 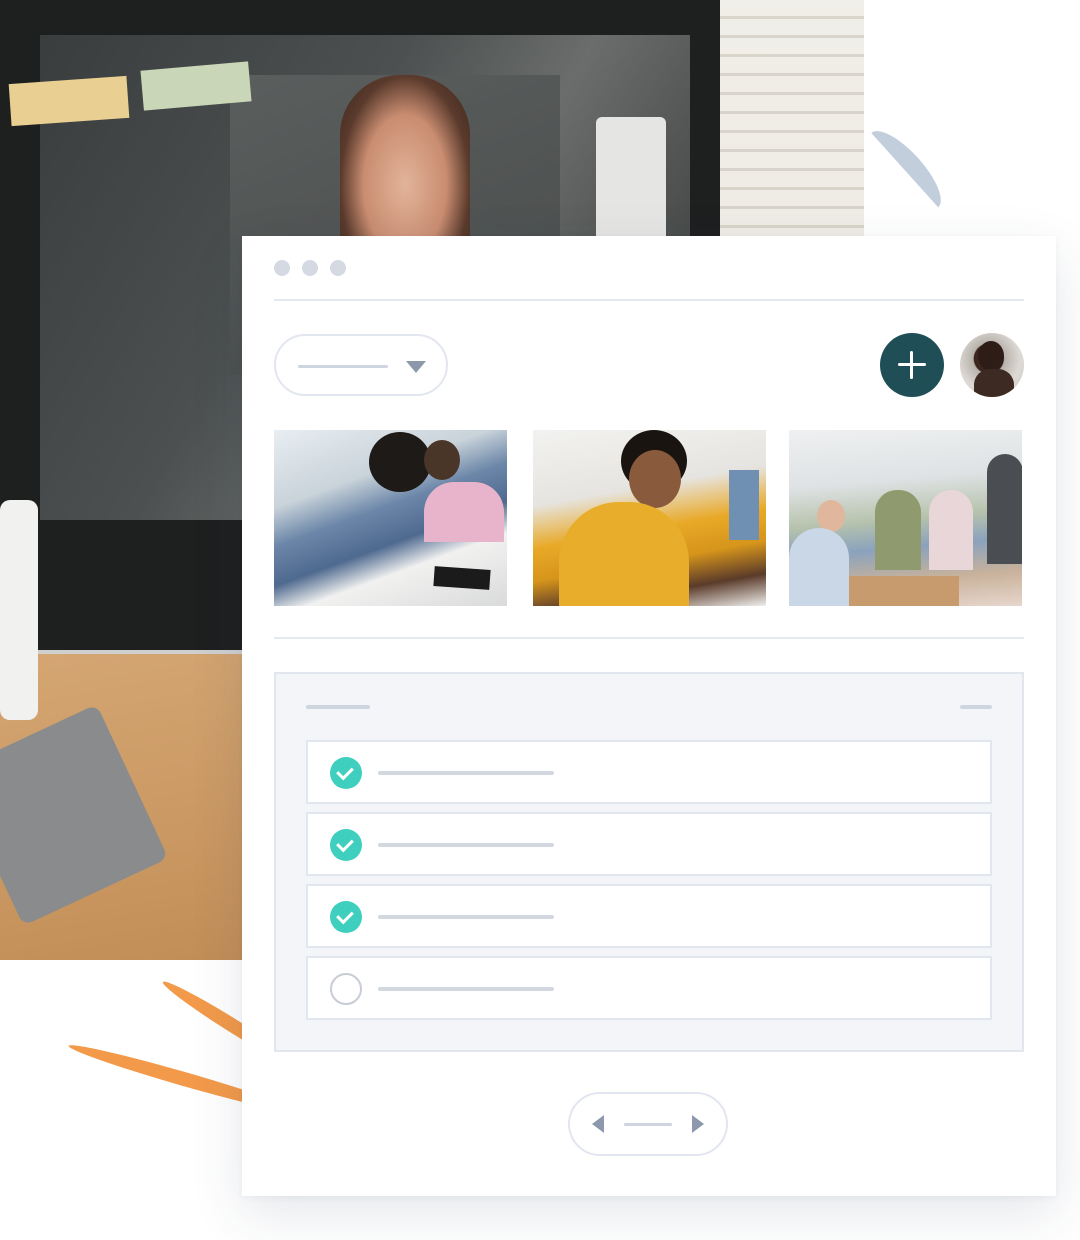 I want to click on header-divider, so click(x=649, y=300).